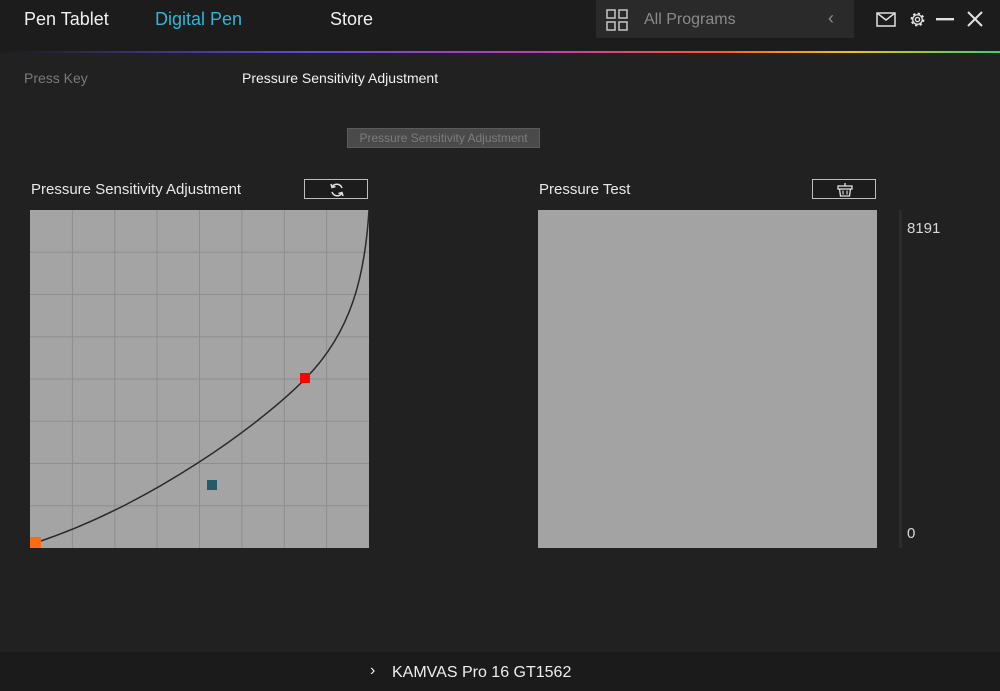 The height and width of the screenshot is (691, 1000). Describe the element at coordinates (690, 19) in the screenshot. I see `program-selector-label: All Programs` at that location.